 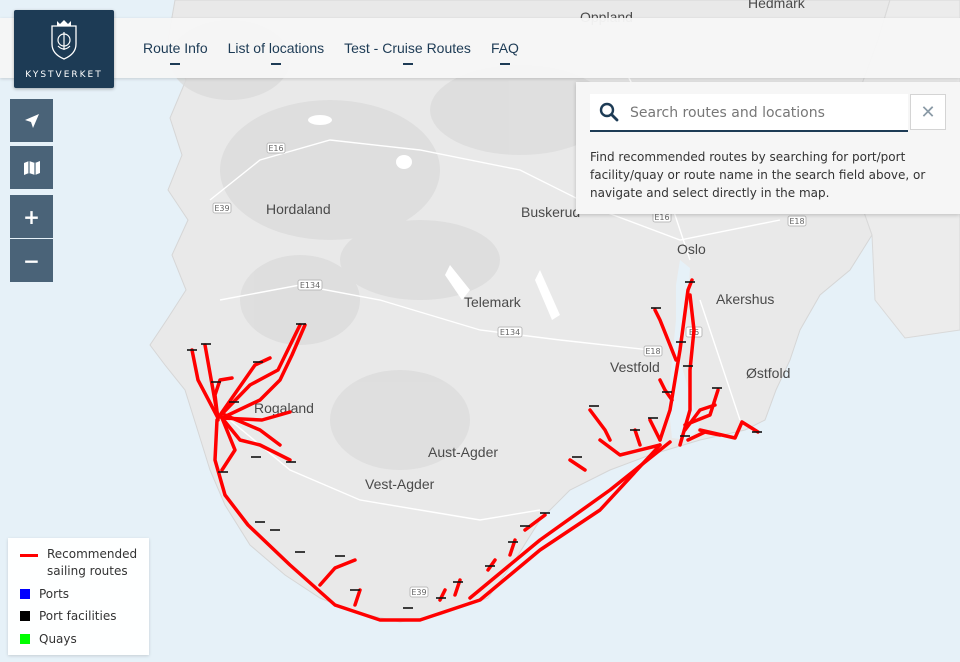 I want to click on plus-icon: +, so click(x=31, y=216).